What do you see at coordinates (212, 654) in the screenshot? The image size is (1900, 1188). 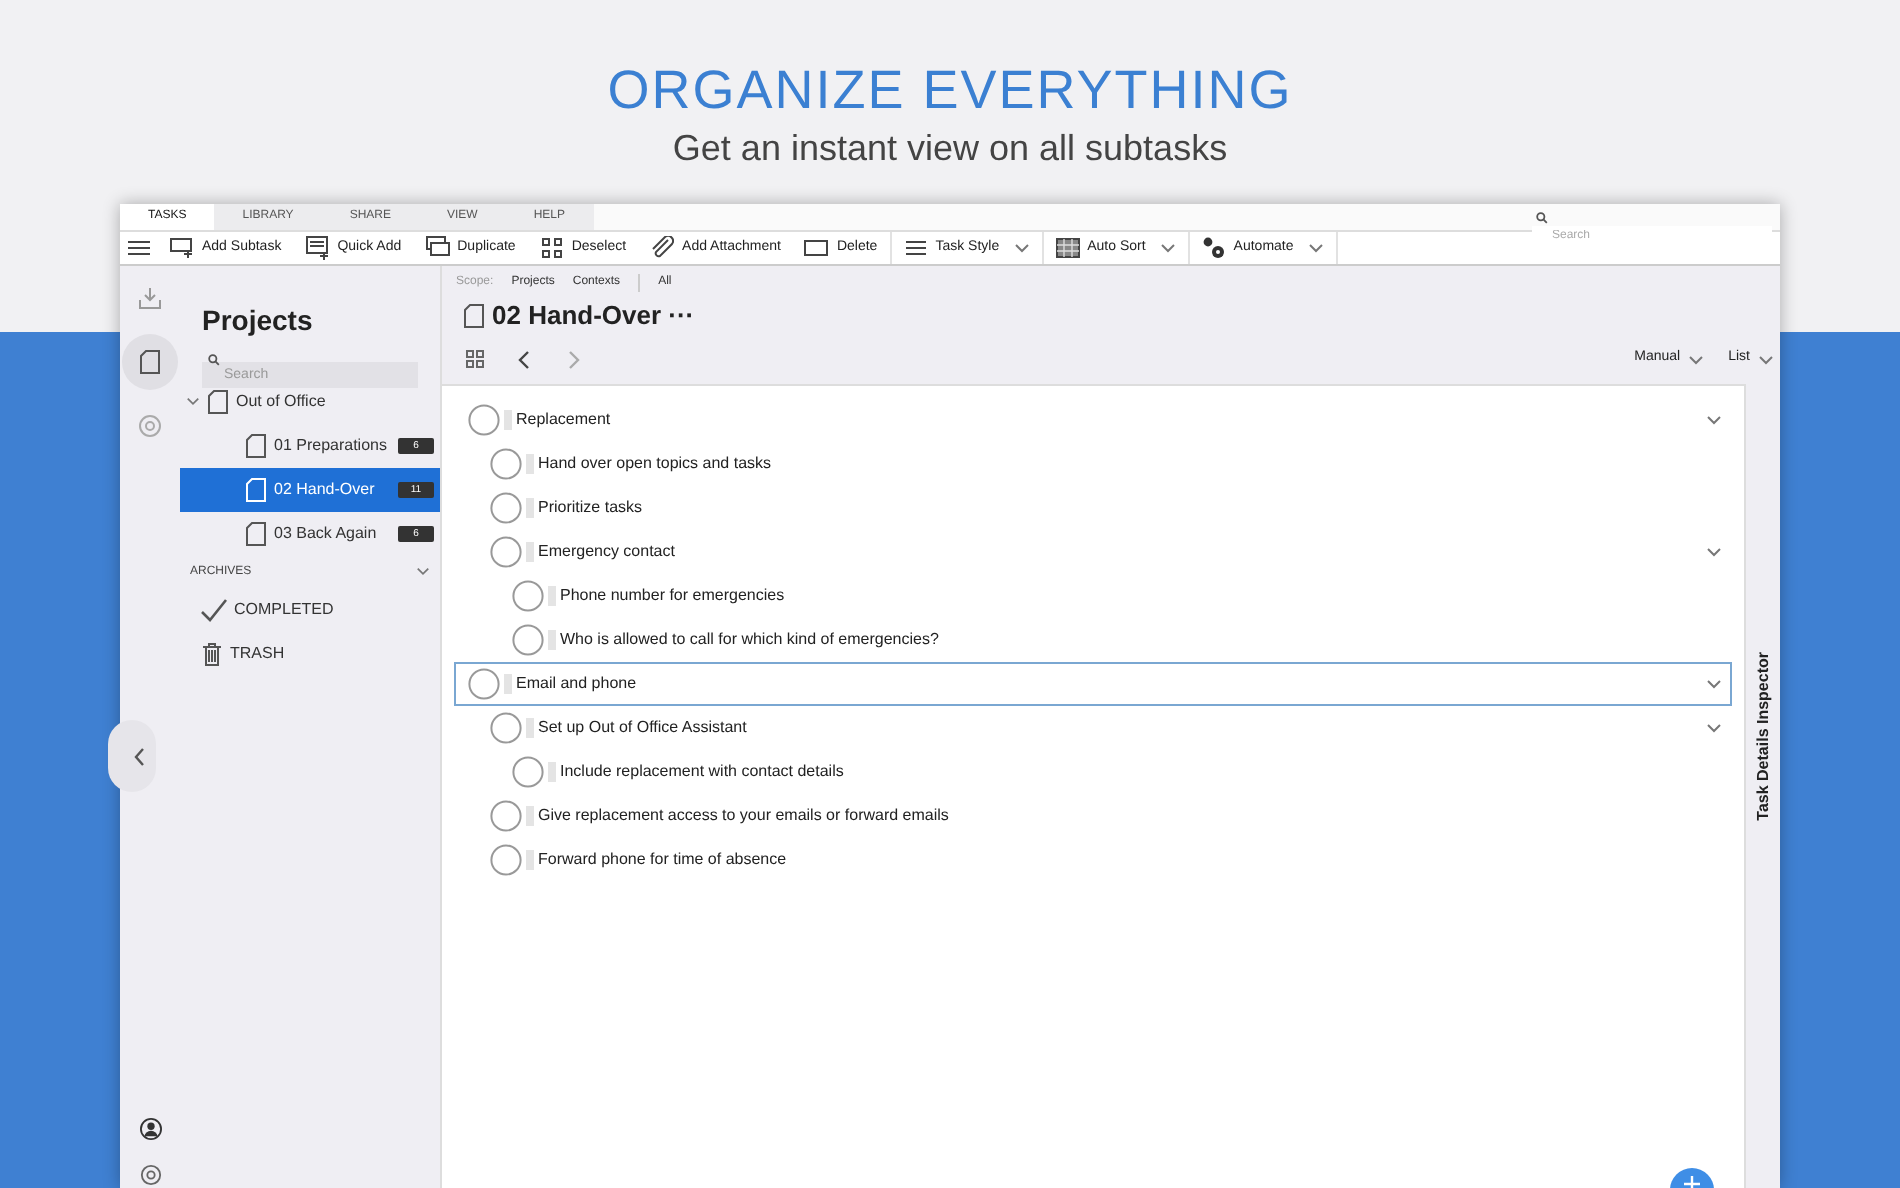 I see `trash-icon` at bounding box center [212, 654].